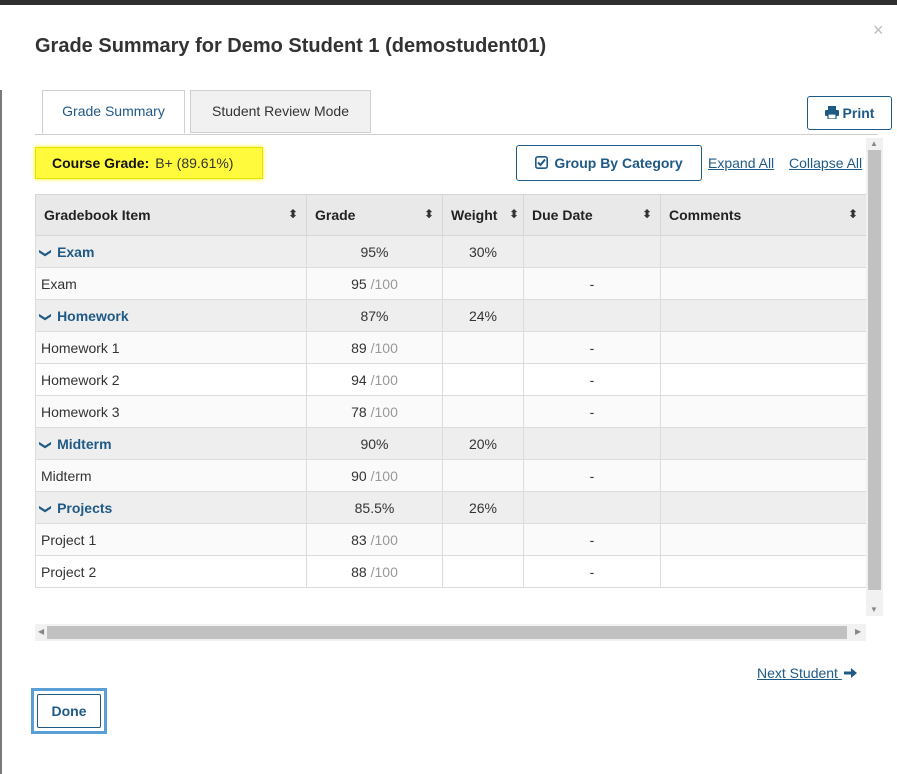 This screenshot has width=897, height=774. Describe the element at coordinates (359, 379) in the screenshot. I see `item-points: 94` at that location.